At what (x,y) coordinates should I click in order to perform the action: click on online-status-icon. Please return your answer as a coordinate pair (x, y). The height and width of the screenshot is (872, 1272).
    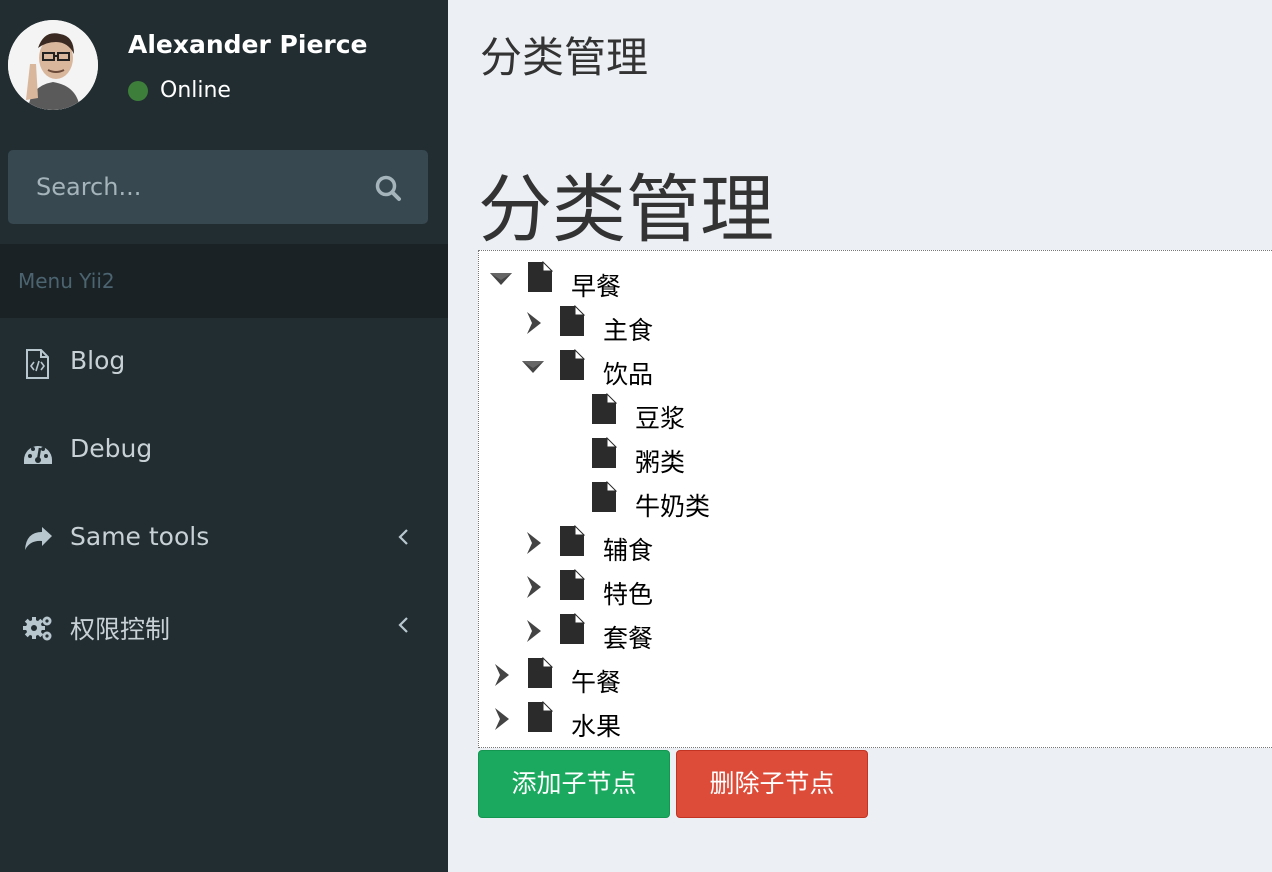
    Looking at the image, I should click on (138, 90).